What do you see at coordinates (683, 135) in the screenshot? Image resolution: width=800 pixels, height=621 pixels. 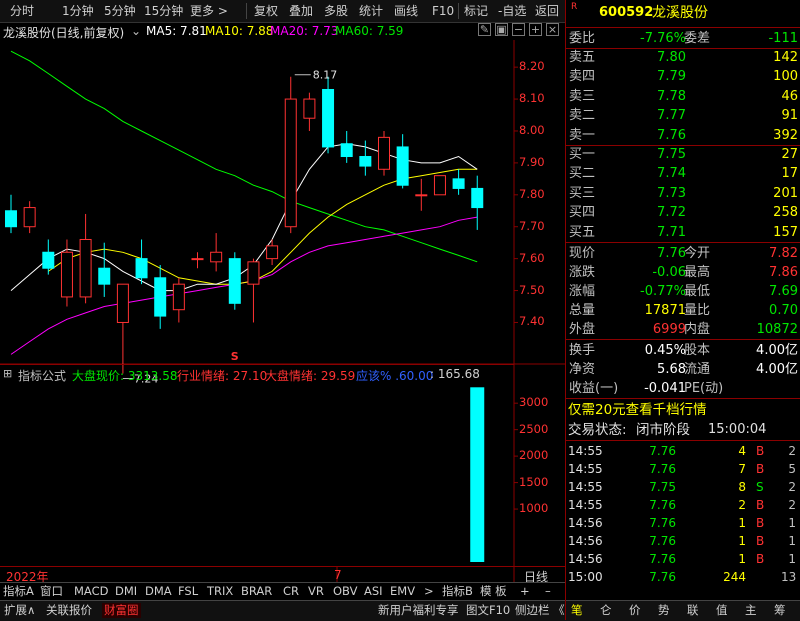 I see `asks-row: 卖一 7.76 392` at bounding box center [683, 135].